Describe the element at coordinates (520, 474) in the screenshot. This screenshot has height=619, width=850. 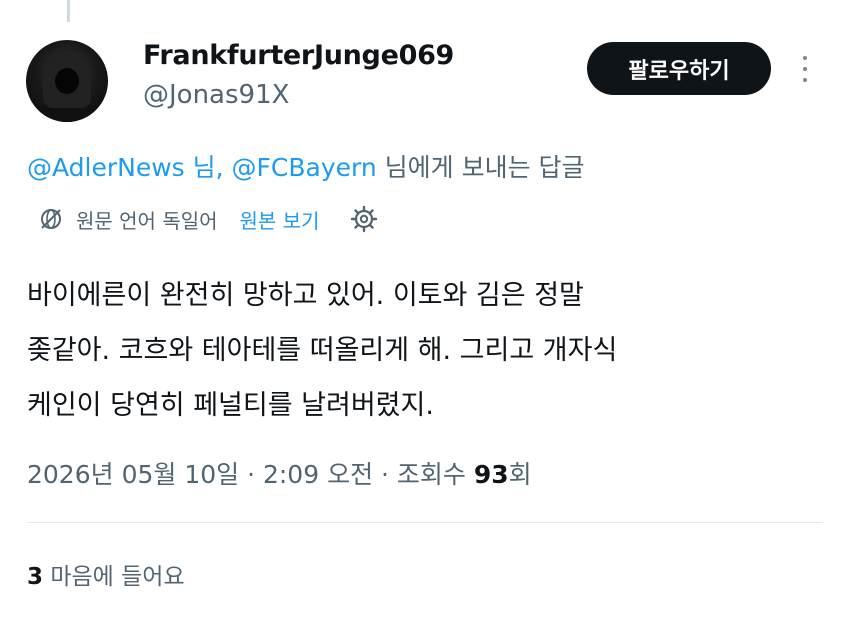
I see `views-suffix: 회` at that location.